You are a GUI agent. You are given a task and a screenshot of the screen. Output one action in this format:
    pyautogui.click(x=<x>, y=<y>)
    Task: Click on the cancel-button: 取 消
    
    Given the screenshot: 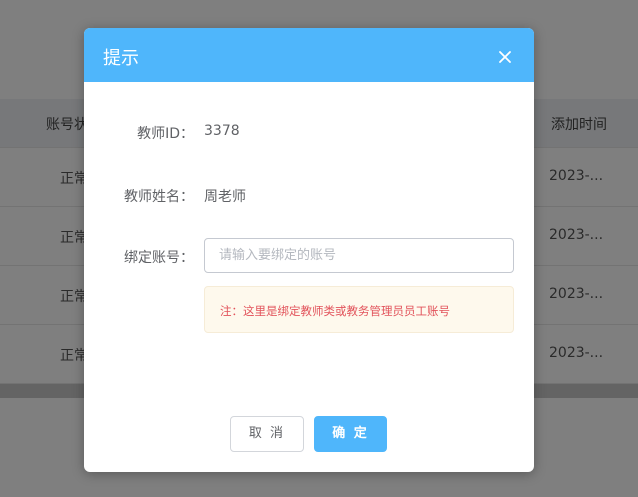 What is the action you would take?
    pyautogui.click(x=267, y=434)
    